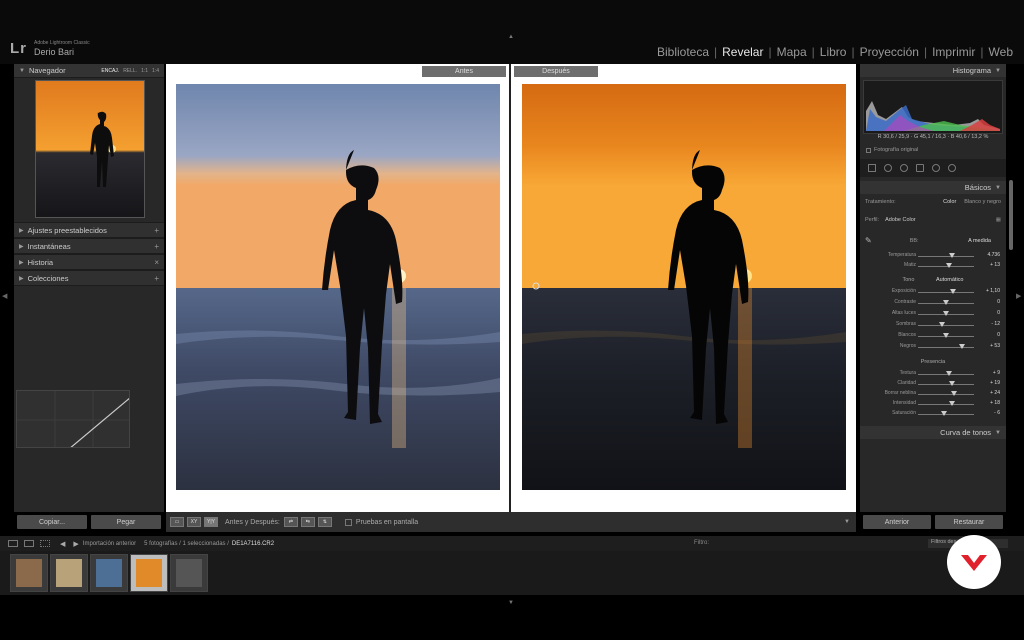 The height and width of the screenshot is (640, 1024). What do you see at coordinates (950, 280) in the screenshot?
I see `auto-tone-button: Automático` at bounding box center [950, 280].